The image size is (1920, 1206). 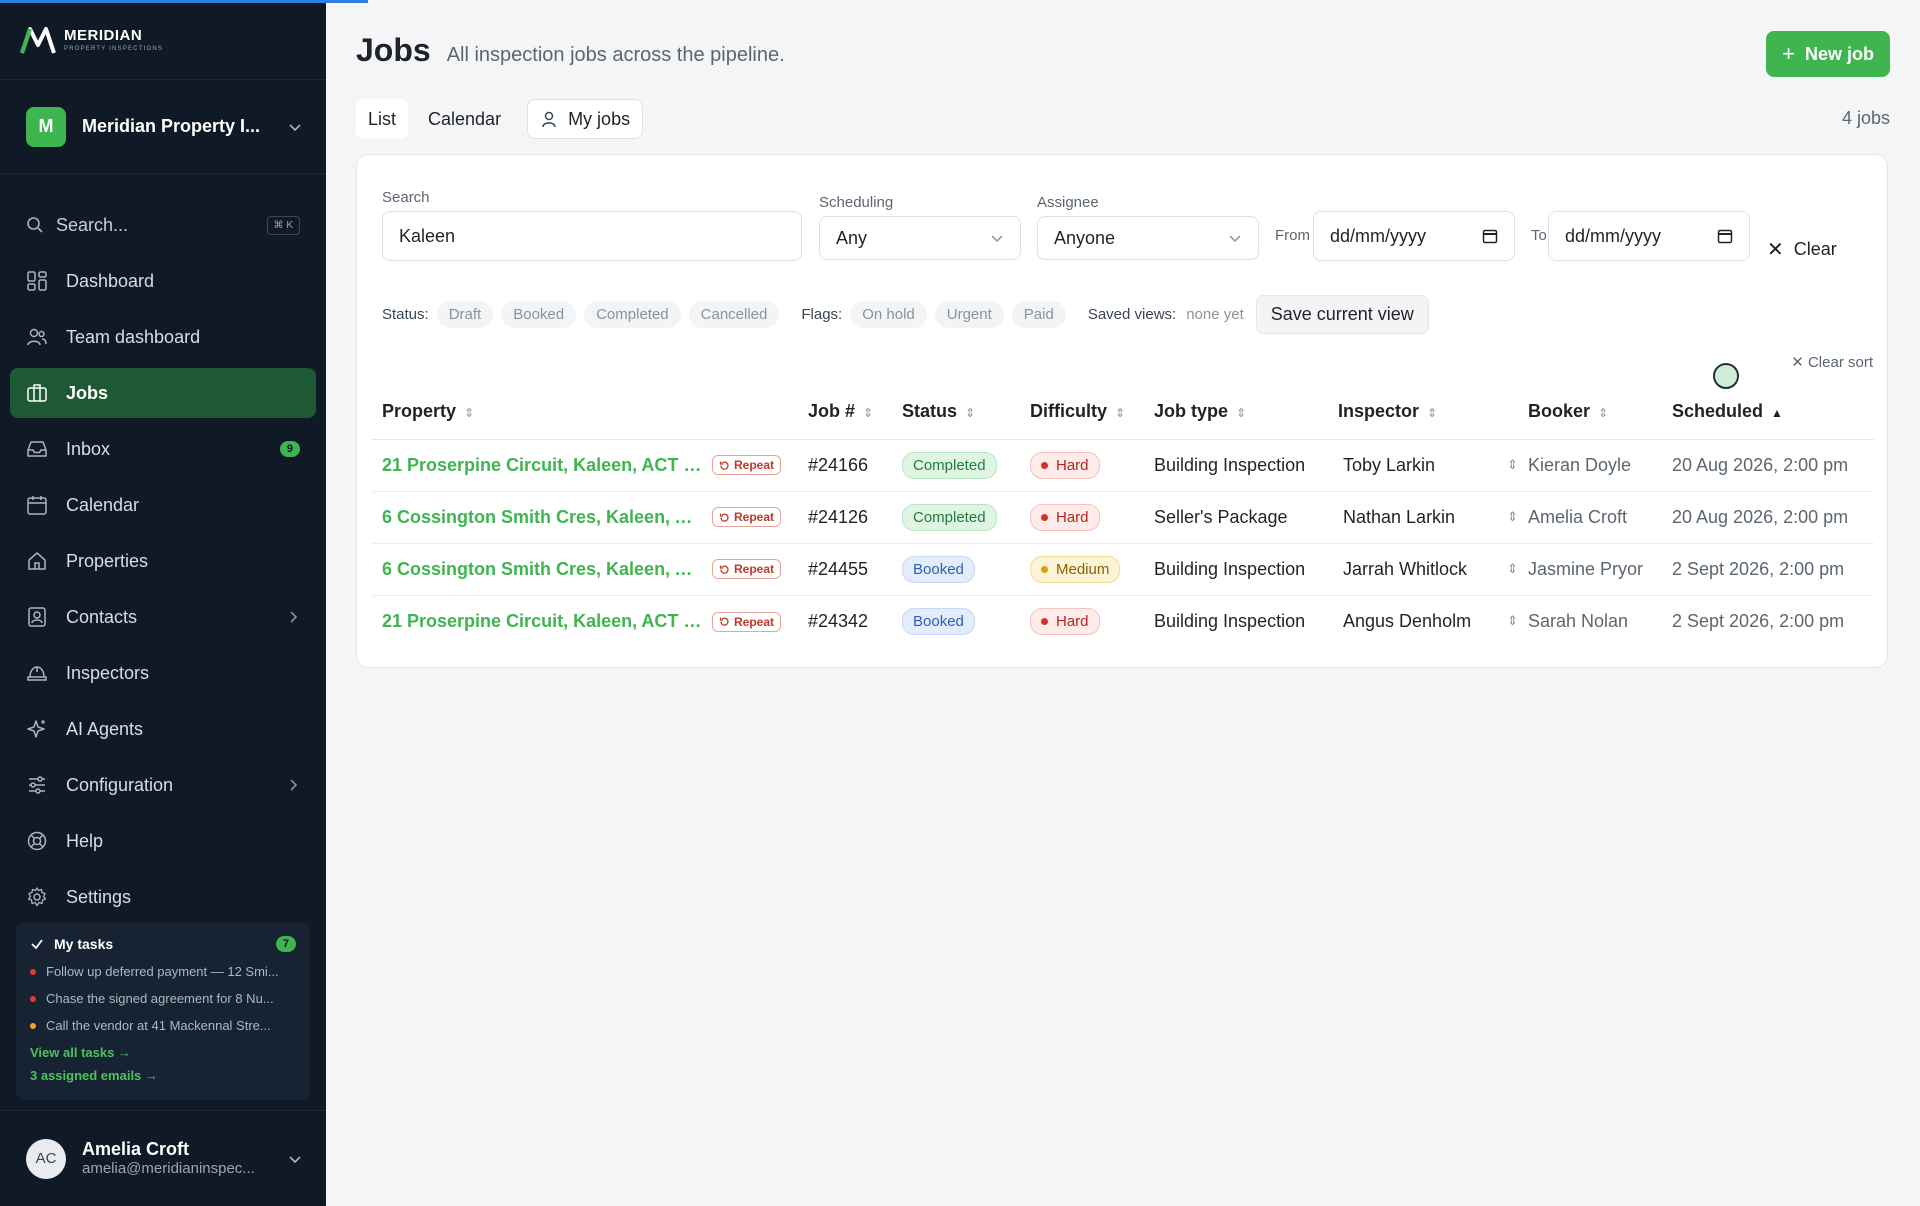 What do you see at coordinates (163, 841) in the screenshot?
I see `sidebar-item-help: Help` at bounding box center [163, 841].